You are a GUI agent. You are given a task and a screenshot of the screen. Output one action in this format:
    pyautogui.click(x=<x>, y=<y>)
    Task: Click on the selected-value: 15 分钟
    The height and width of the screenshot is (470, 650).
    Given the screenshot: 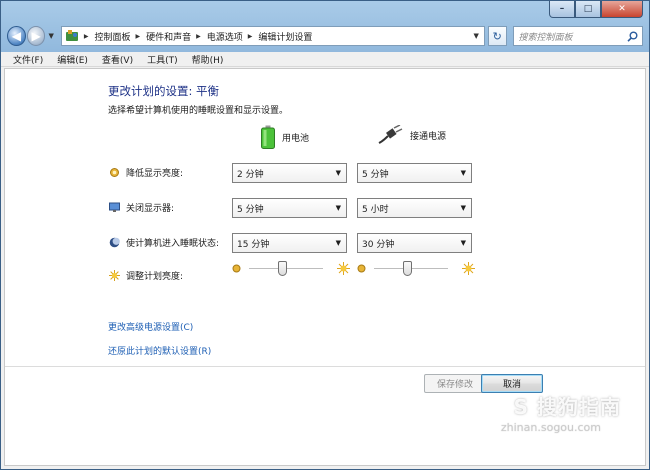 What is the action you would take?
    pyautogui.click(x=253, y=244)
    